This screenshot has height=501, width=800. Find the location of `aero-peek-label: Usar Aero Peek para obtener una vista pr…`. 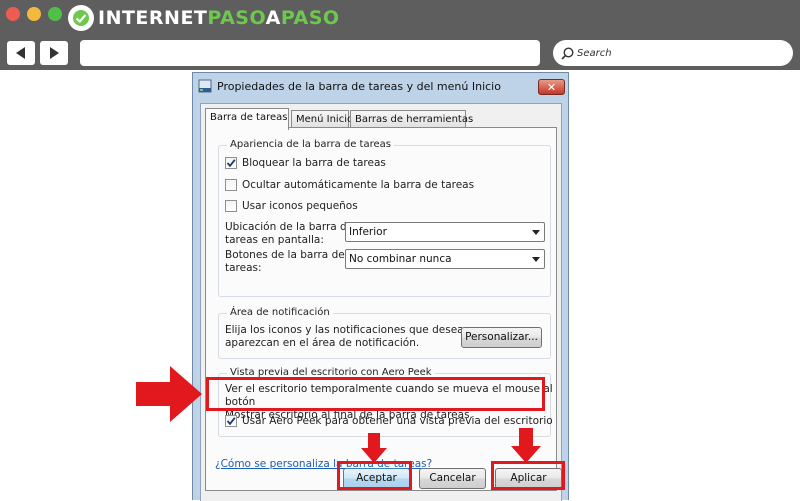

aero-peek-label: Usar Aero Peek para obtener una vista pr… is located at coordinates (397, 421).